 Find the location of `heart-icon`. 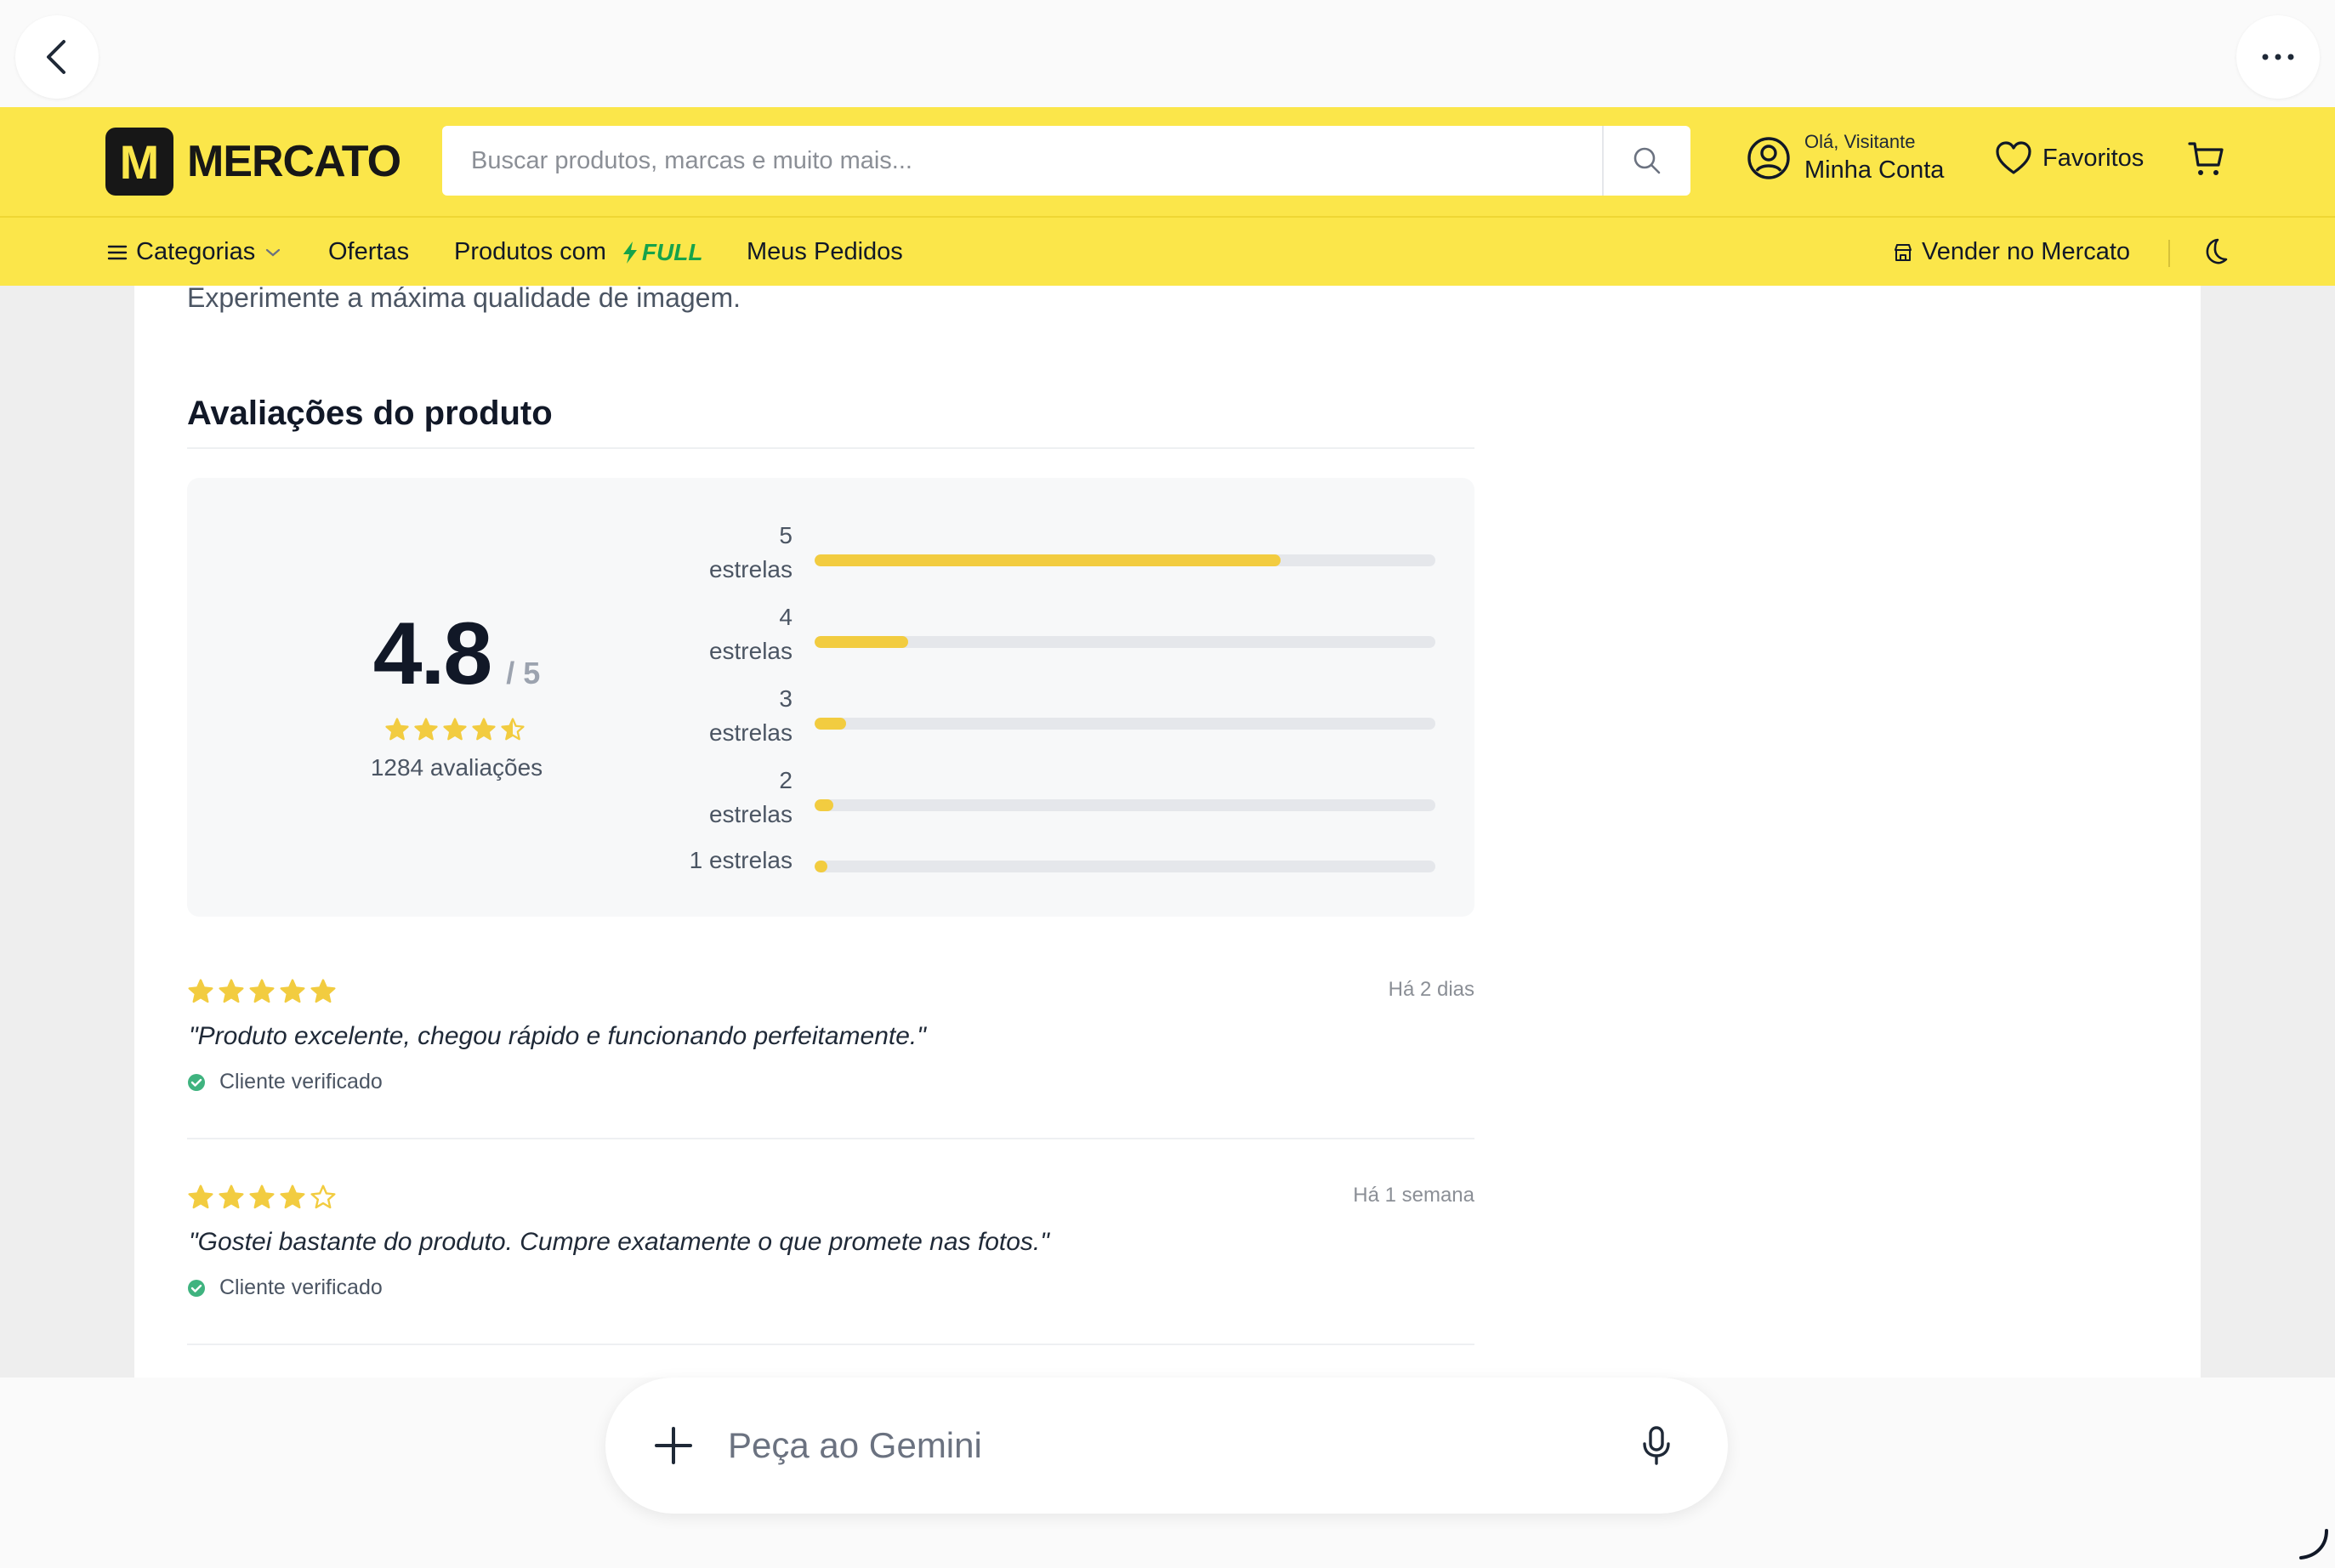

heart-icon is located at coordinates (2013, 157).